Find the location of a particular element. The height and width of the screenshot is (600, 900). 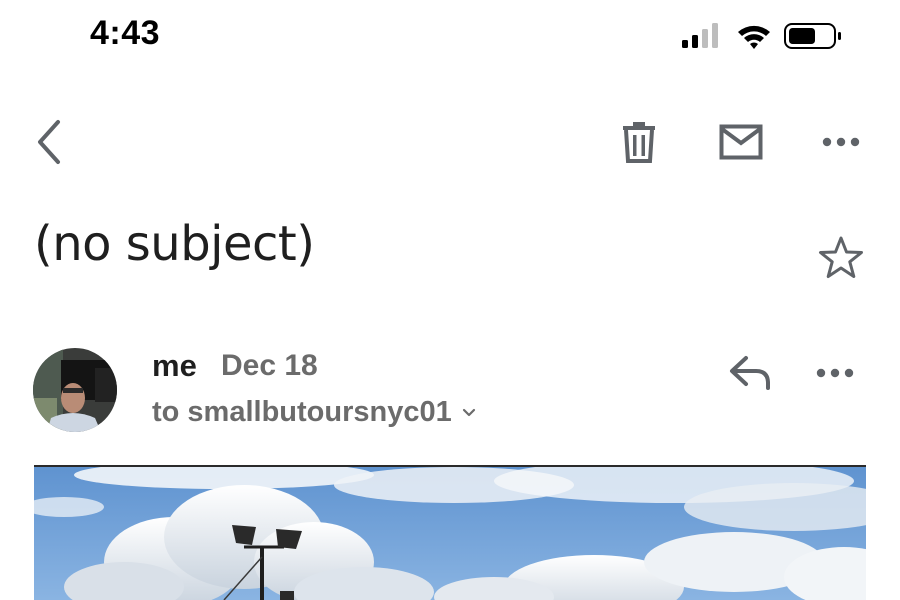

sender-avatar is located at coordinates (75, 390).